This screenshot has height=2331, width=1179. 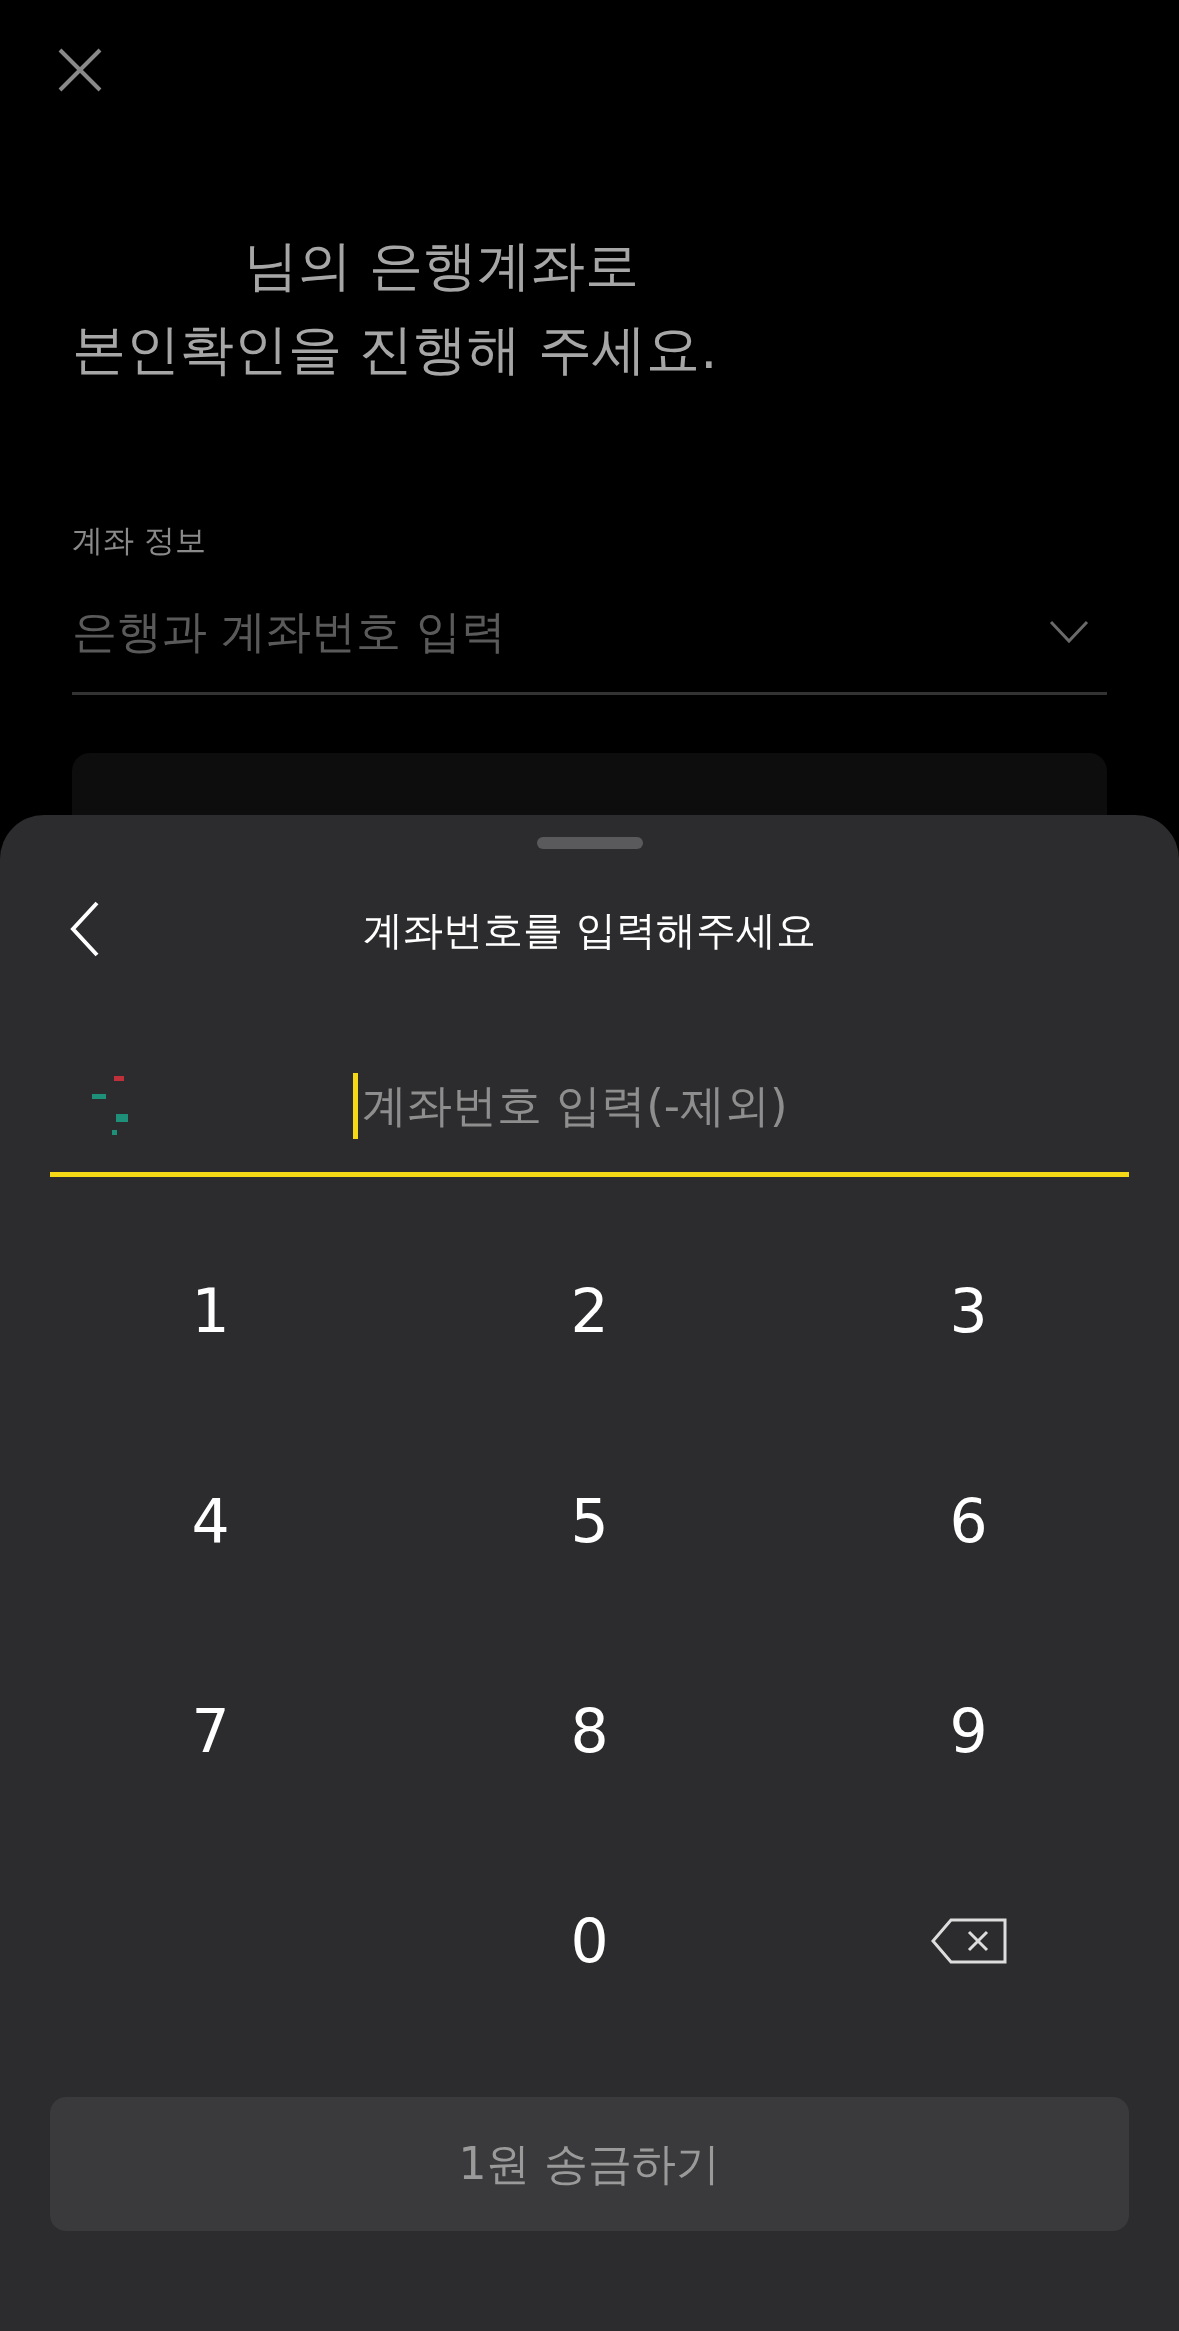 What do you see at coordinates (745, 1105) in the screenshot?
I see `account-number-input: 계좌번호 입력(-제외)` at bounding box center [745, 1105].